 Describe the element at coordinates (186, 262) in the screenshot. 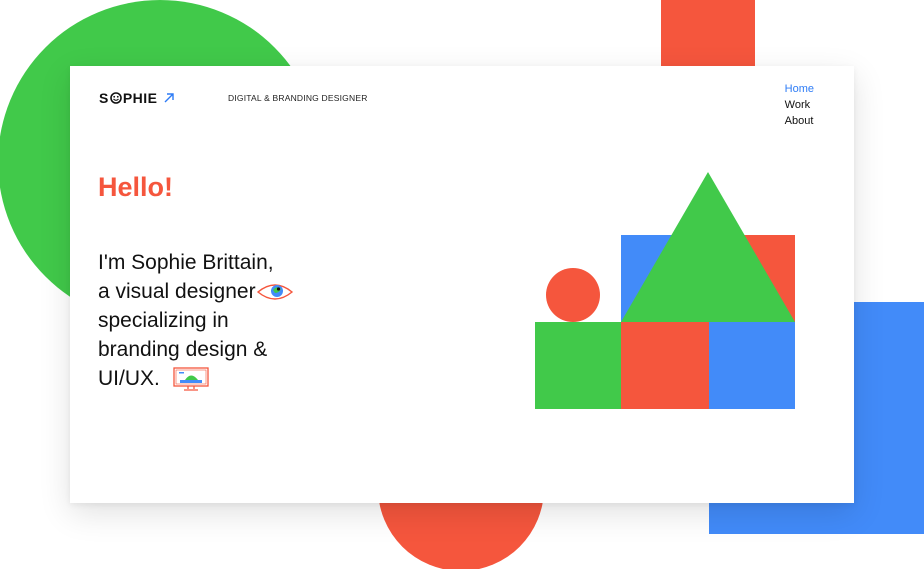

I see `intro-line-1: I'm Sophie Brittain,` at that location.